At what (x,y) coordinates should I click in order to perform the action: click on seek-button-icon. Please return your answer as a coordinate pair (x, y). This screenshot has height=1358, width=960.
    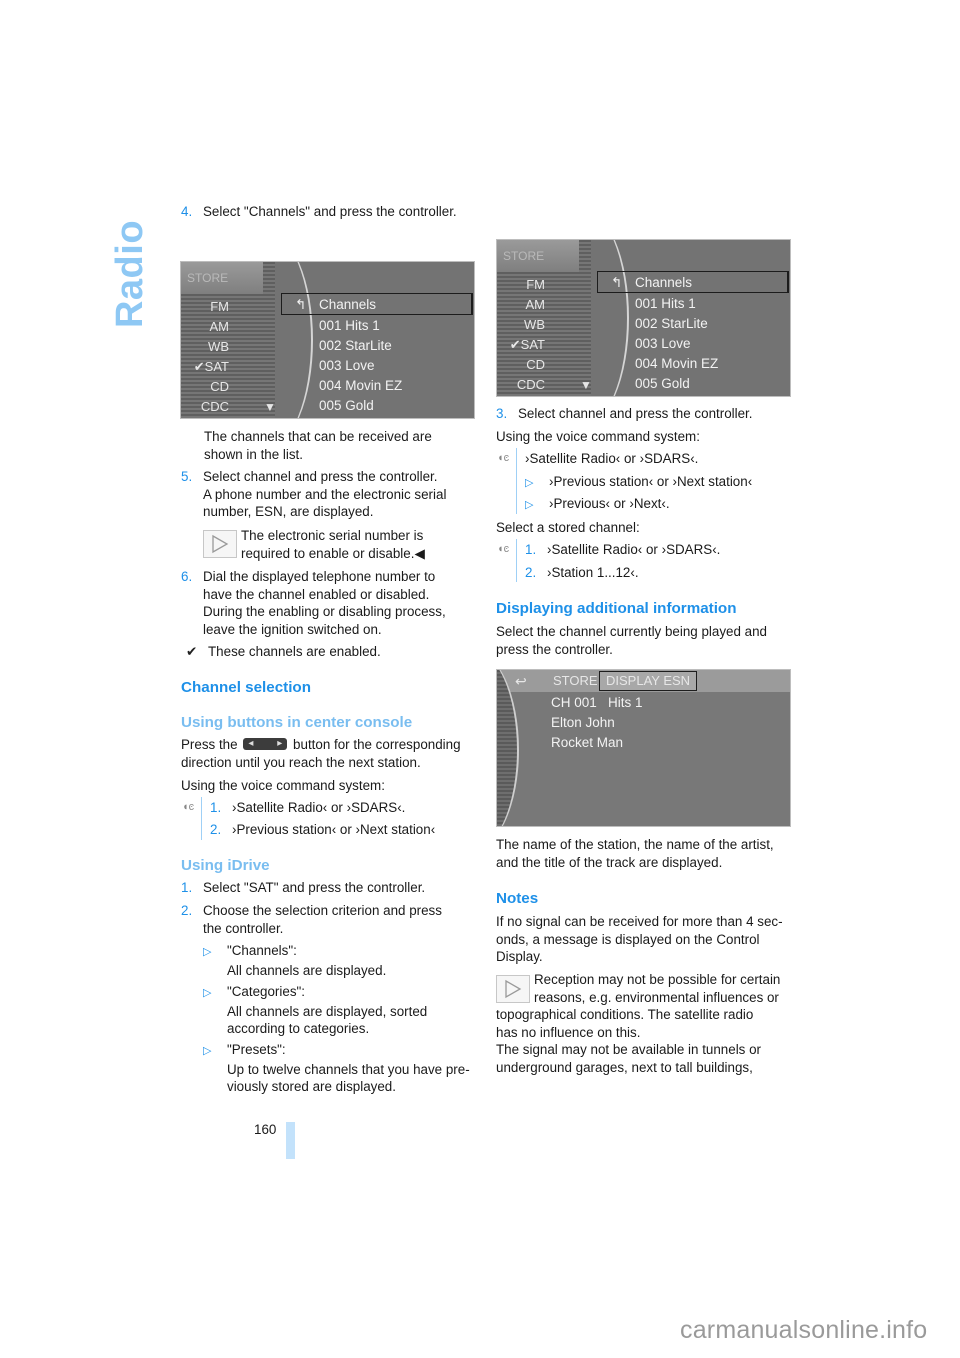
    Looking at the image, I should click on (265, 744).